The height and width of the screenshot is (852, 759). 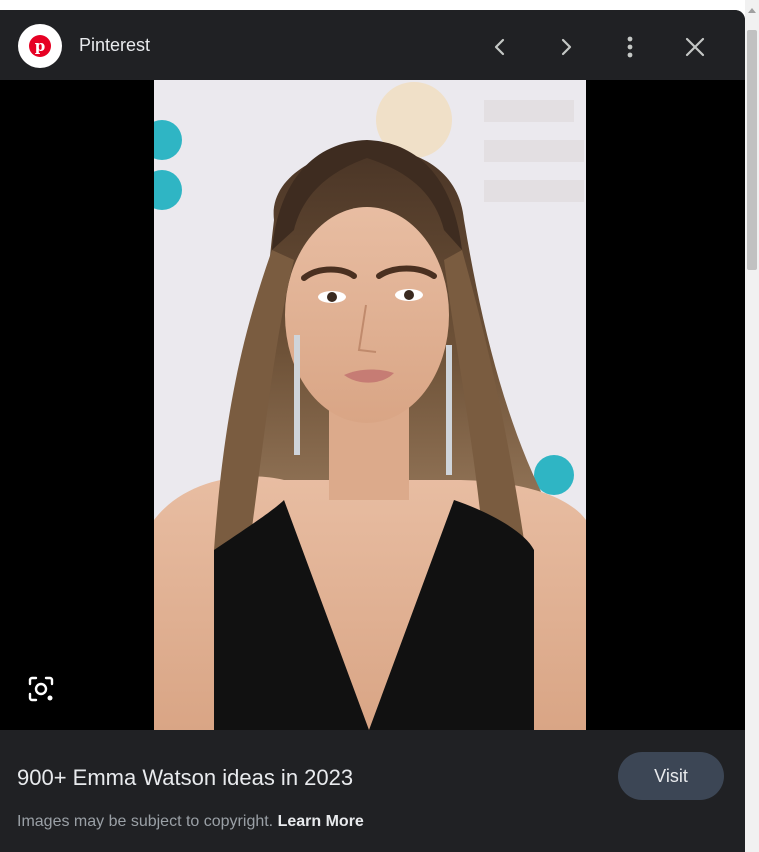 I want to click on visit-button: Visit, so click(x=671, y=776).